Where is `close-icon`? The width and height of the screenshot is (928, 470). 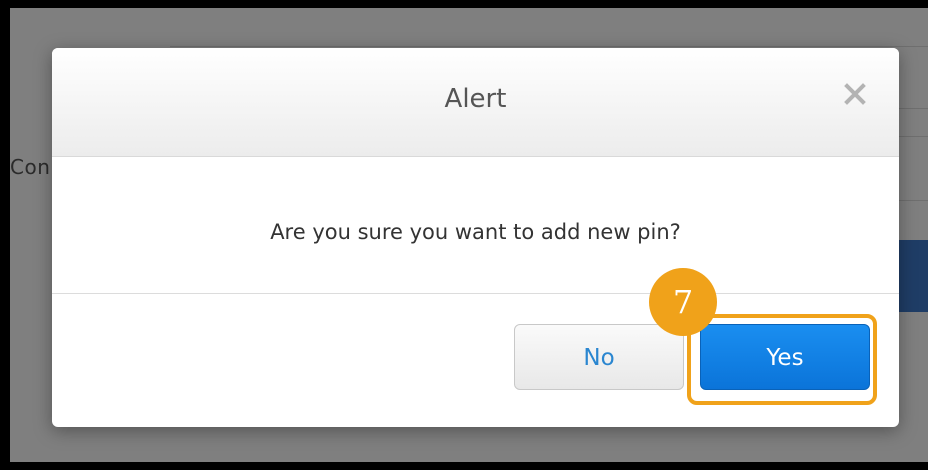
close-icon is located at coordinates (855, 94).